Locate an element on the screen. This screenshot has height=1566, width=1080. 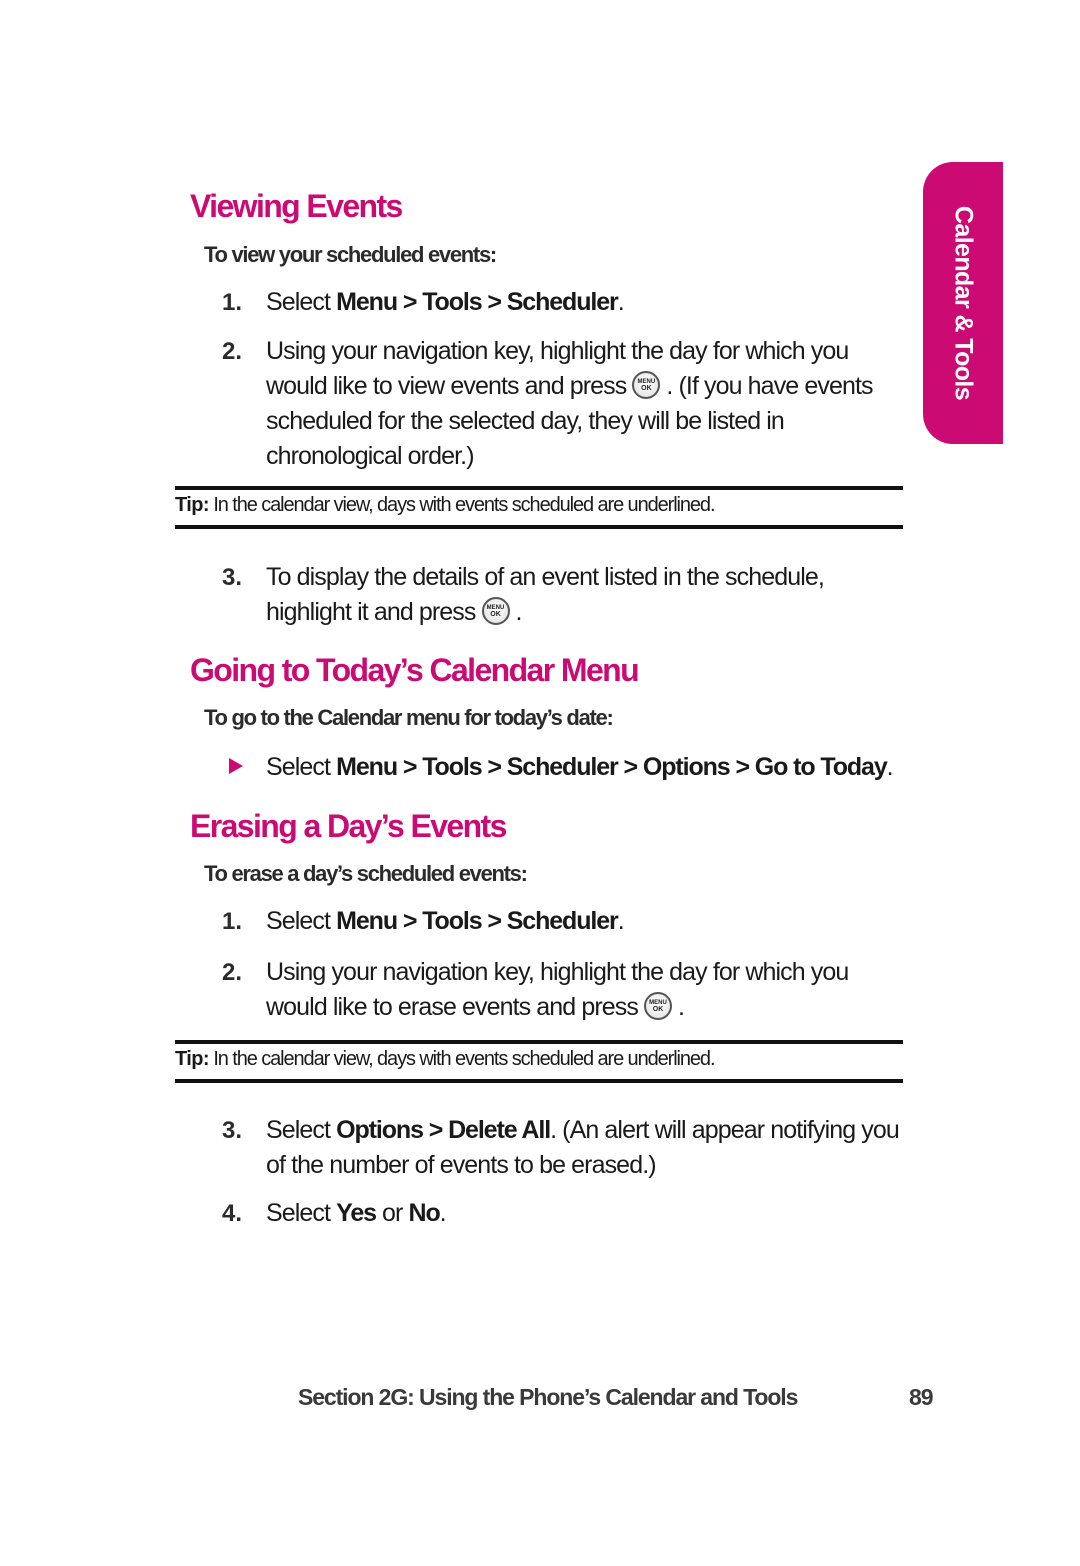
heading-erasing-events: Erasing a Day’s Events is located at coordinates (348, 826).